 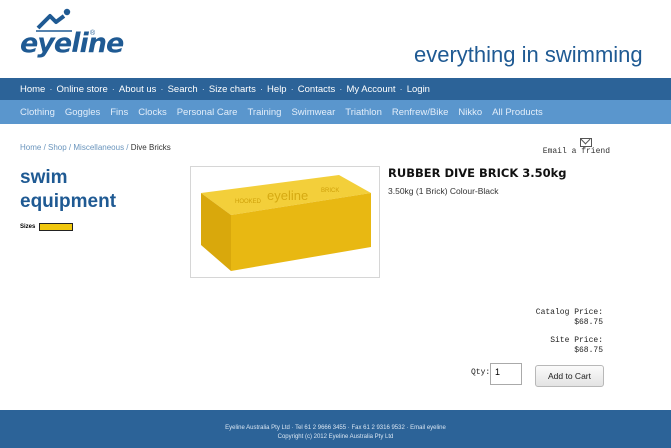 I want to click on site-logo: eyeline ®, so click(x=72, y=37).